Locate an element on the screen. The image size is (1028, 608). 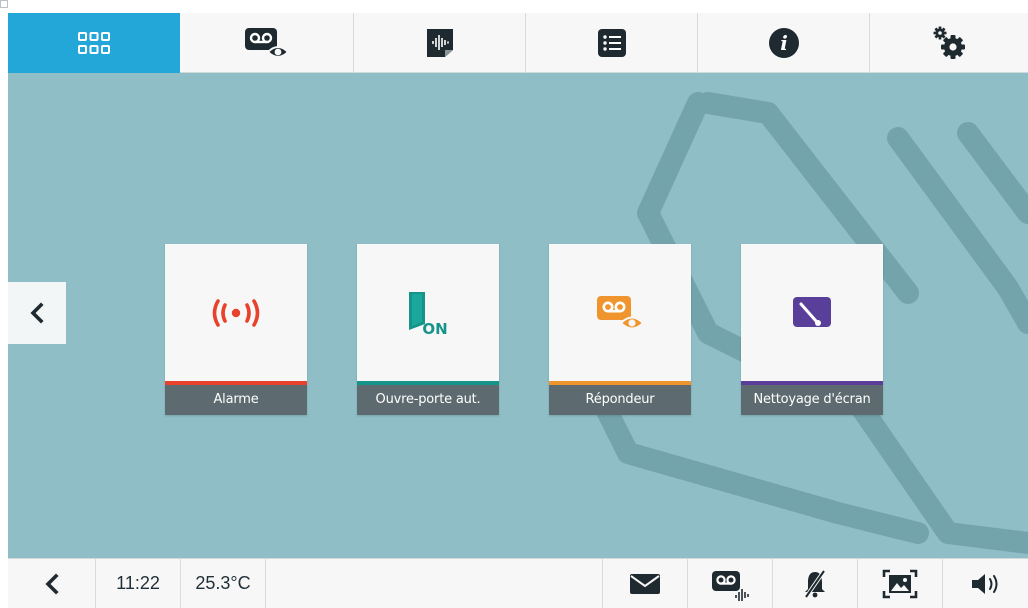
status-spacer is located at coordinates (434, 583).